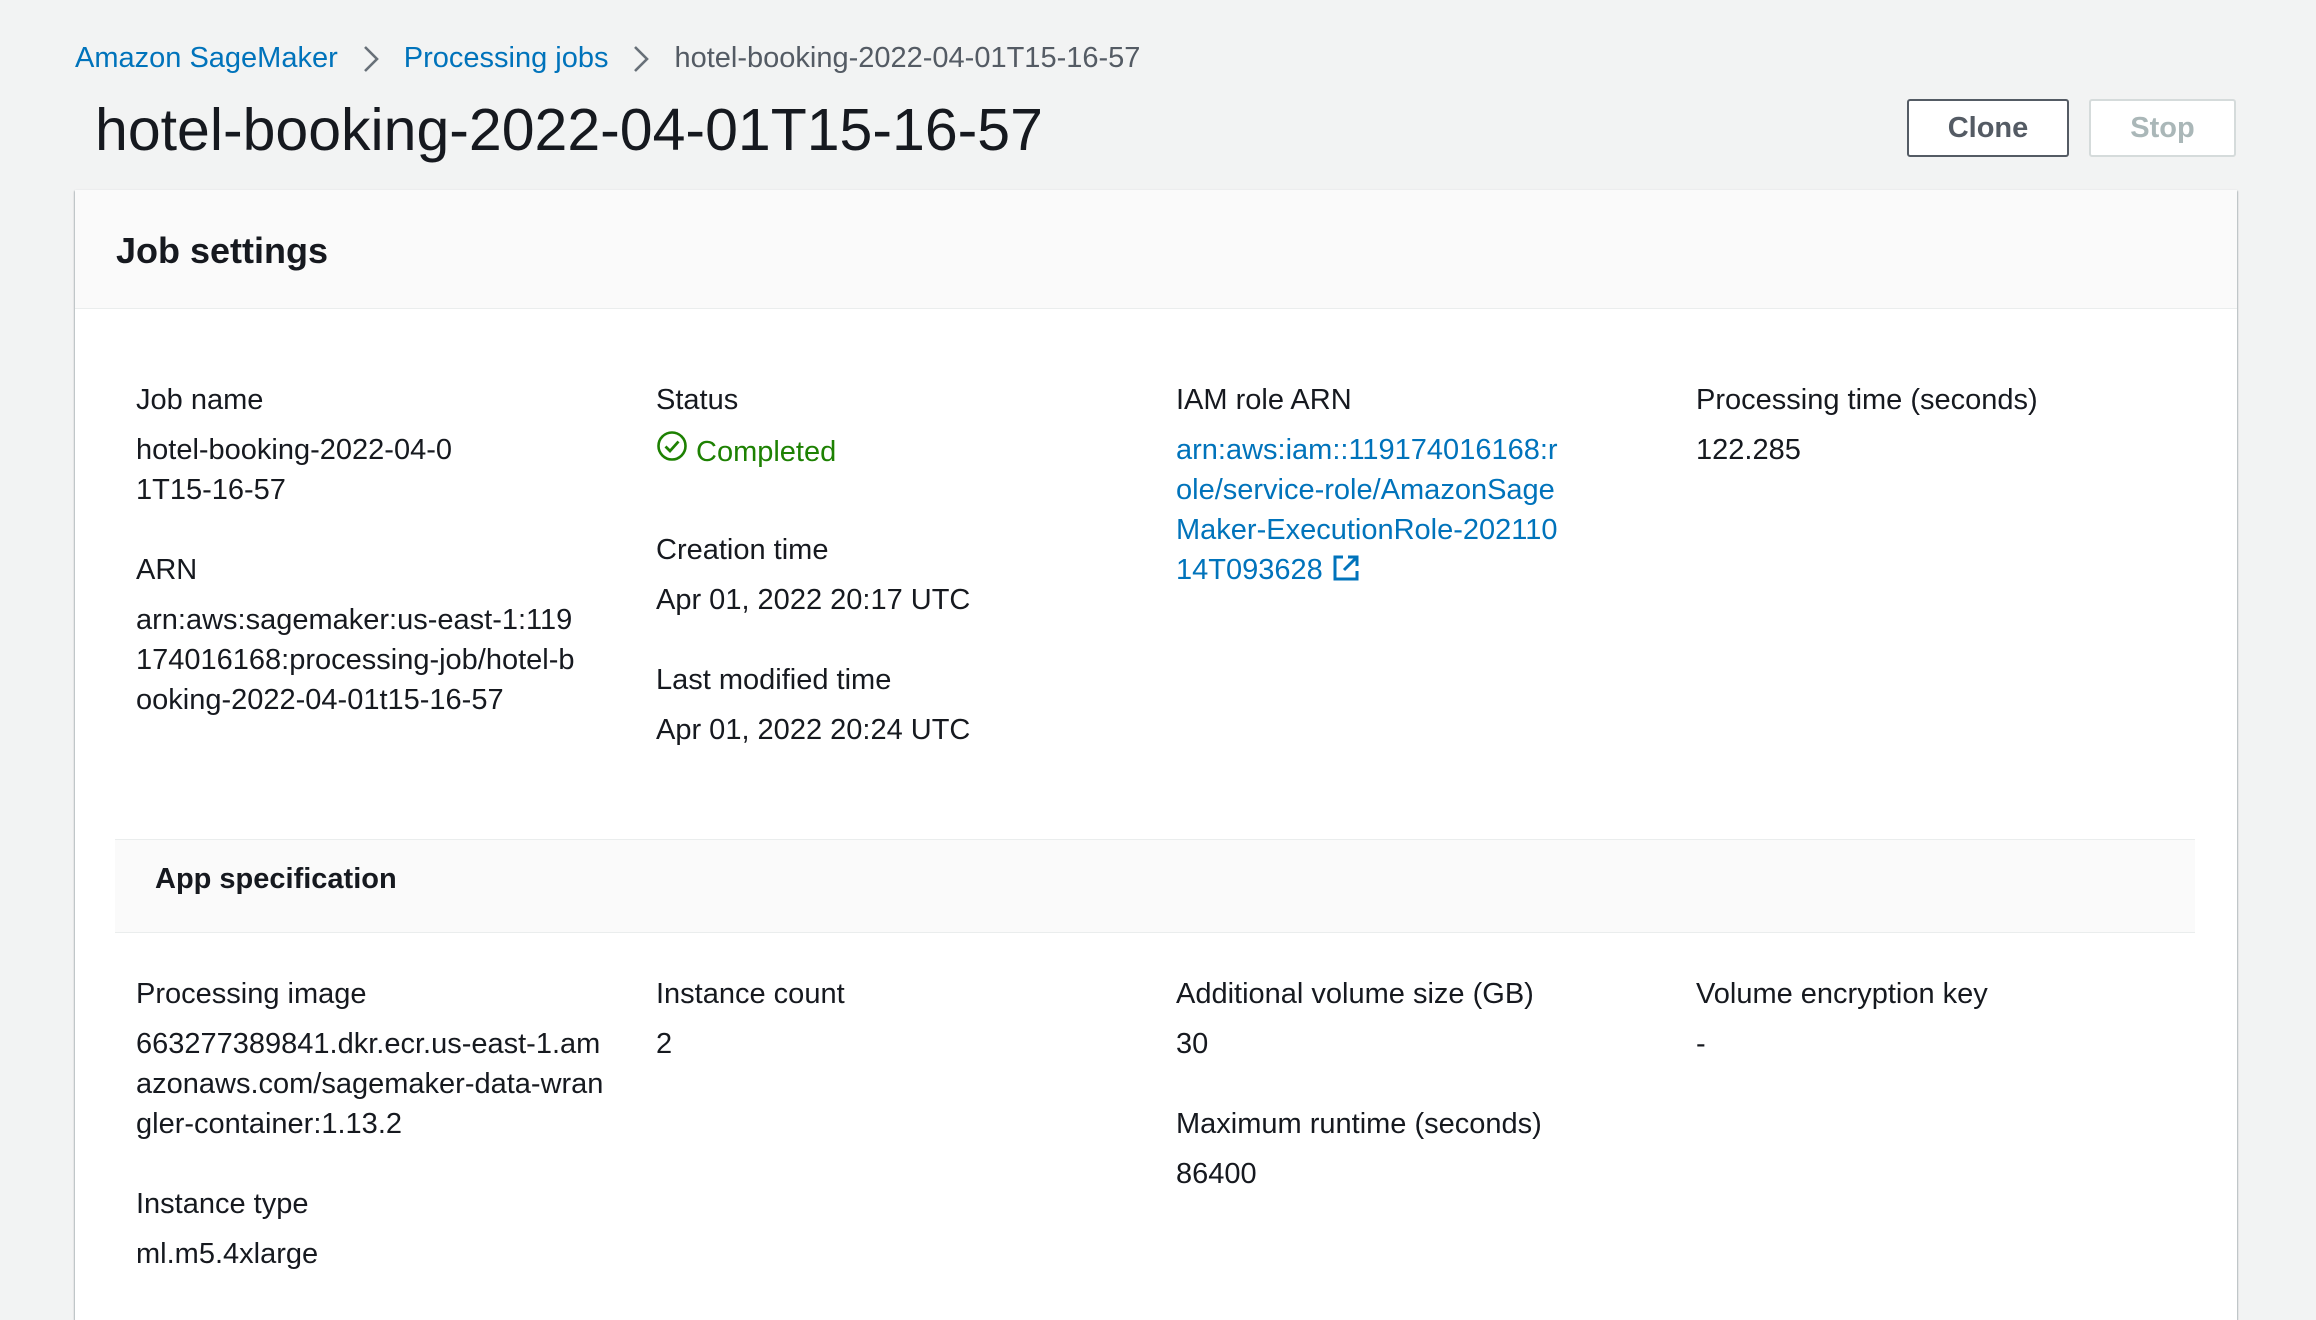  I want to click on maximum-runtime-label: Maximum runtime (seconds), so click(1359, 1124).